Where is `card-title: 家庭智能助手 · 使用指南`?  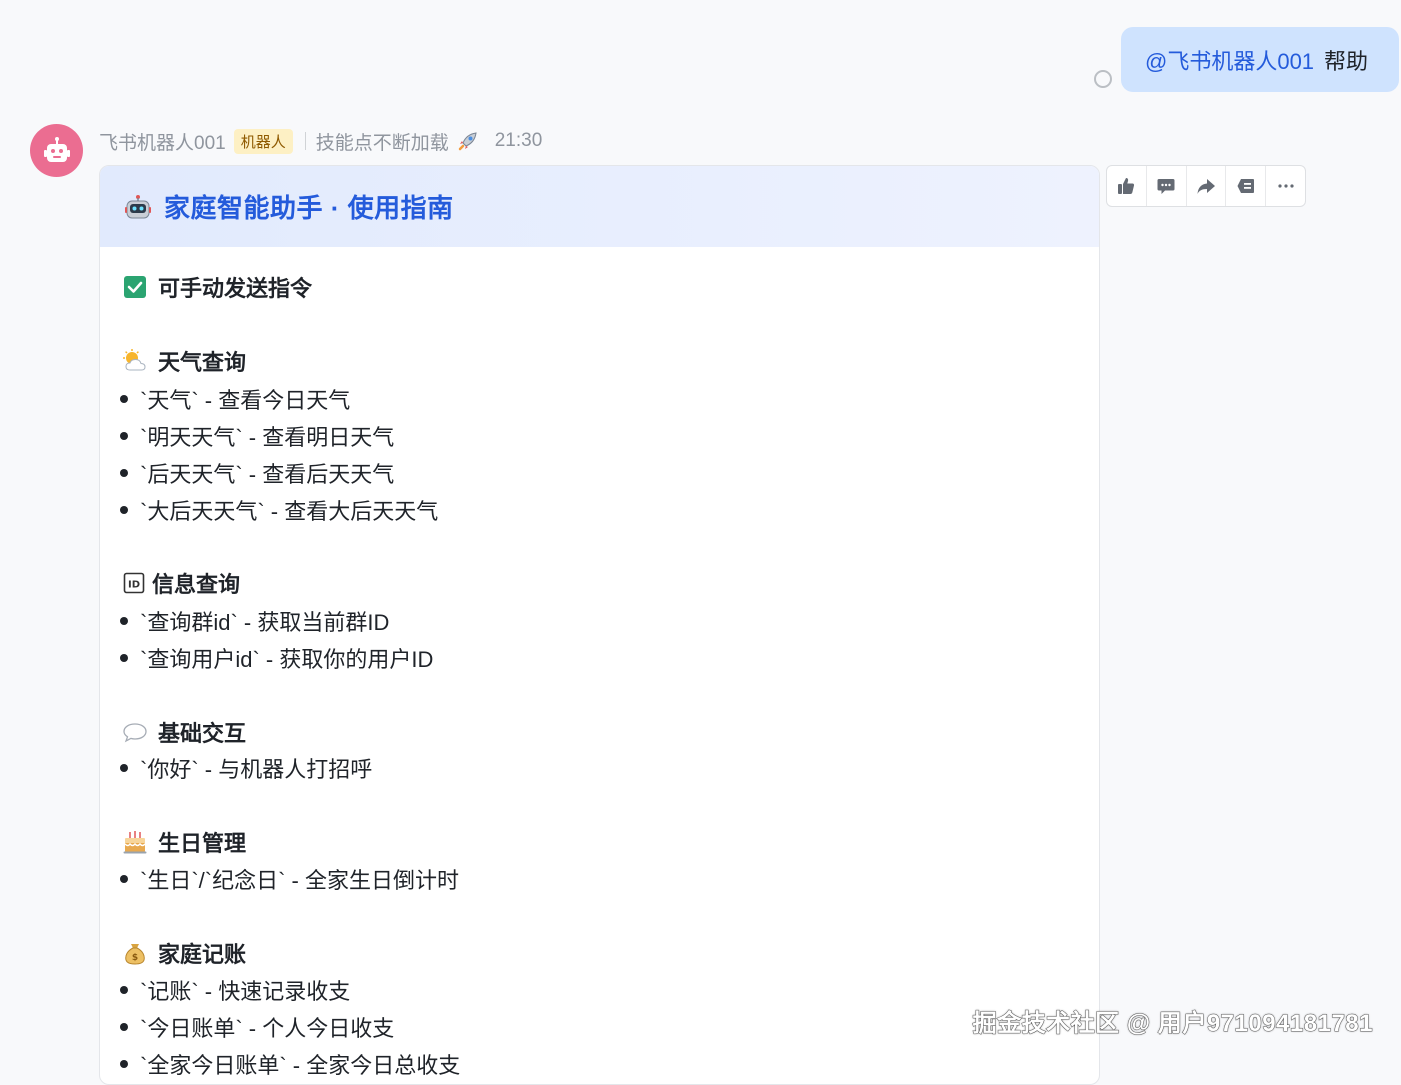
card-title: 家庭智能助手 · 使用指南 is located at coordinates (309, 208).